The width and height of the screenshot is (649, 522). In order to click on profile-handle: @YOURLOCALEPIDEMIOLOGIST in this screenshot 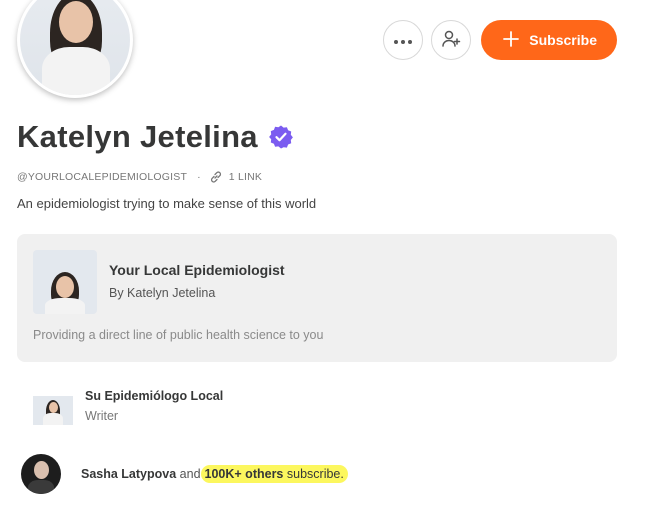, I will do `click(102, 177)`.